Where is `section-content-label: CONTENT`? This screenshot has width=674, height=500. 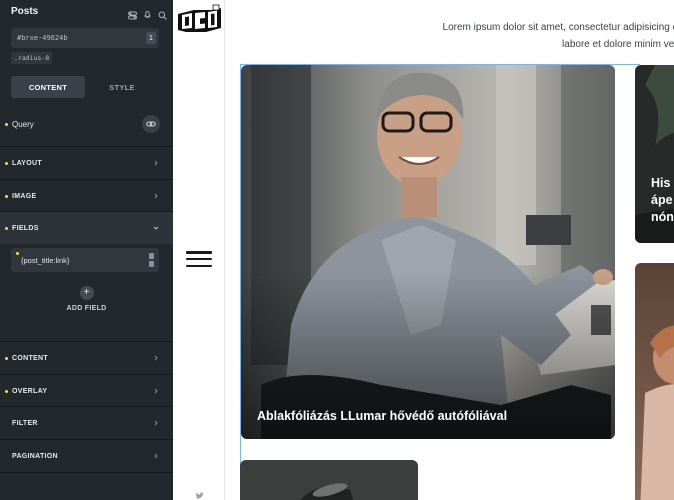
section-content-label: CONTENT is located at coordinates (30, 358).